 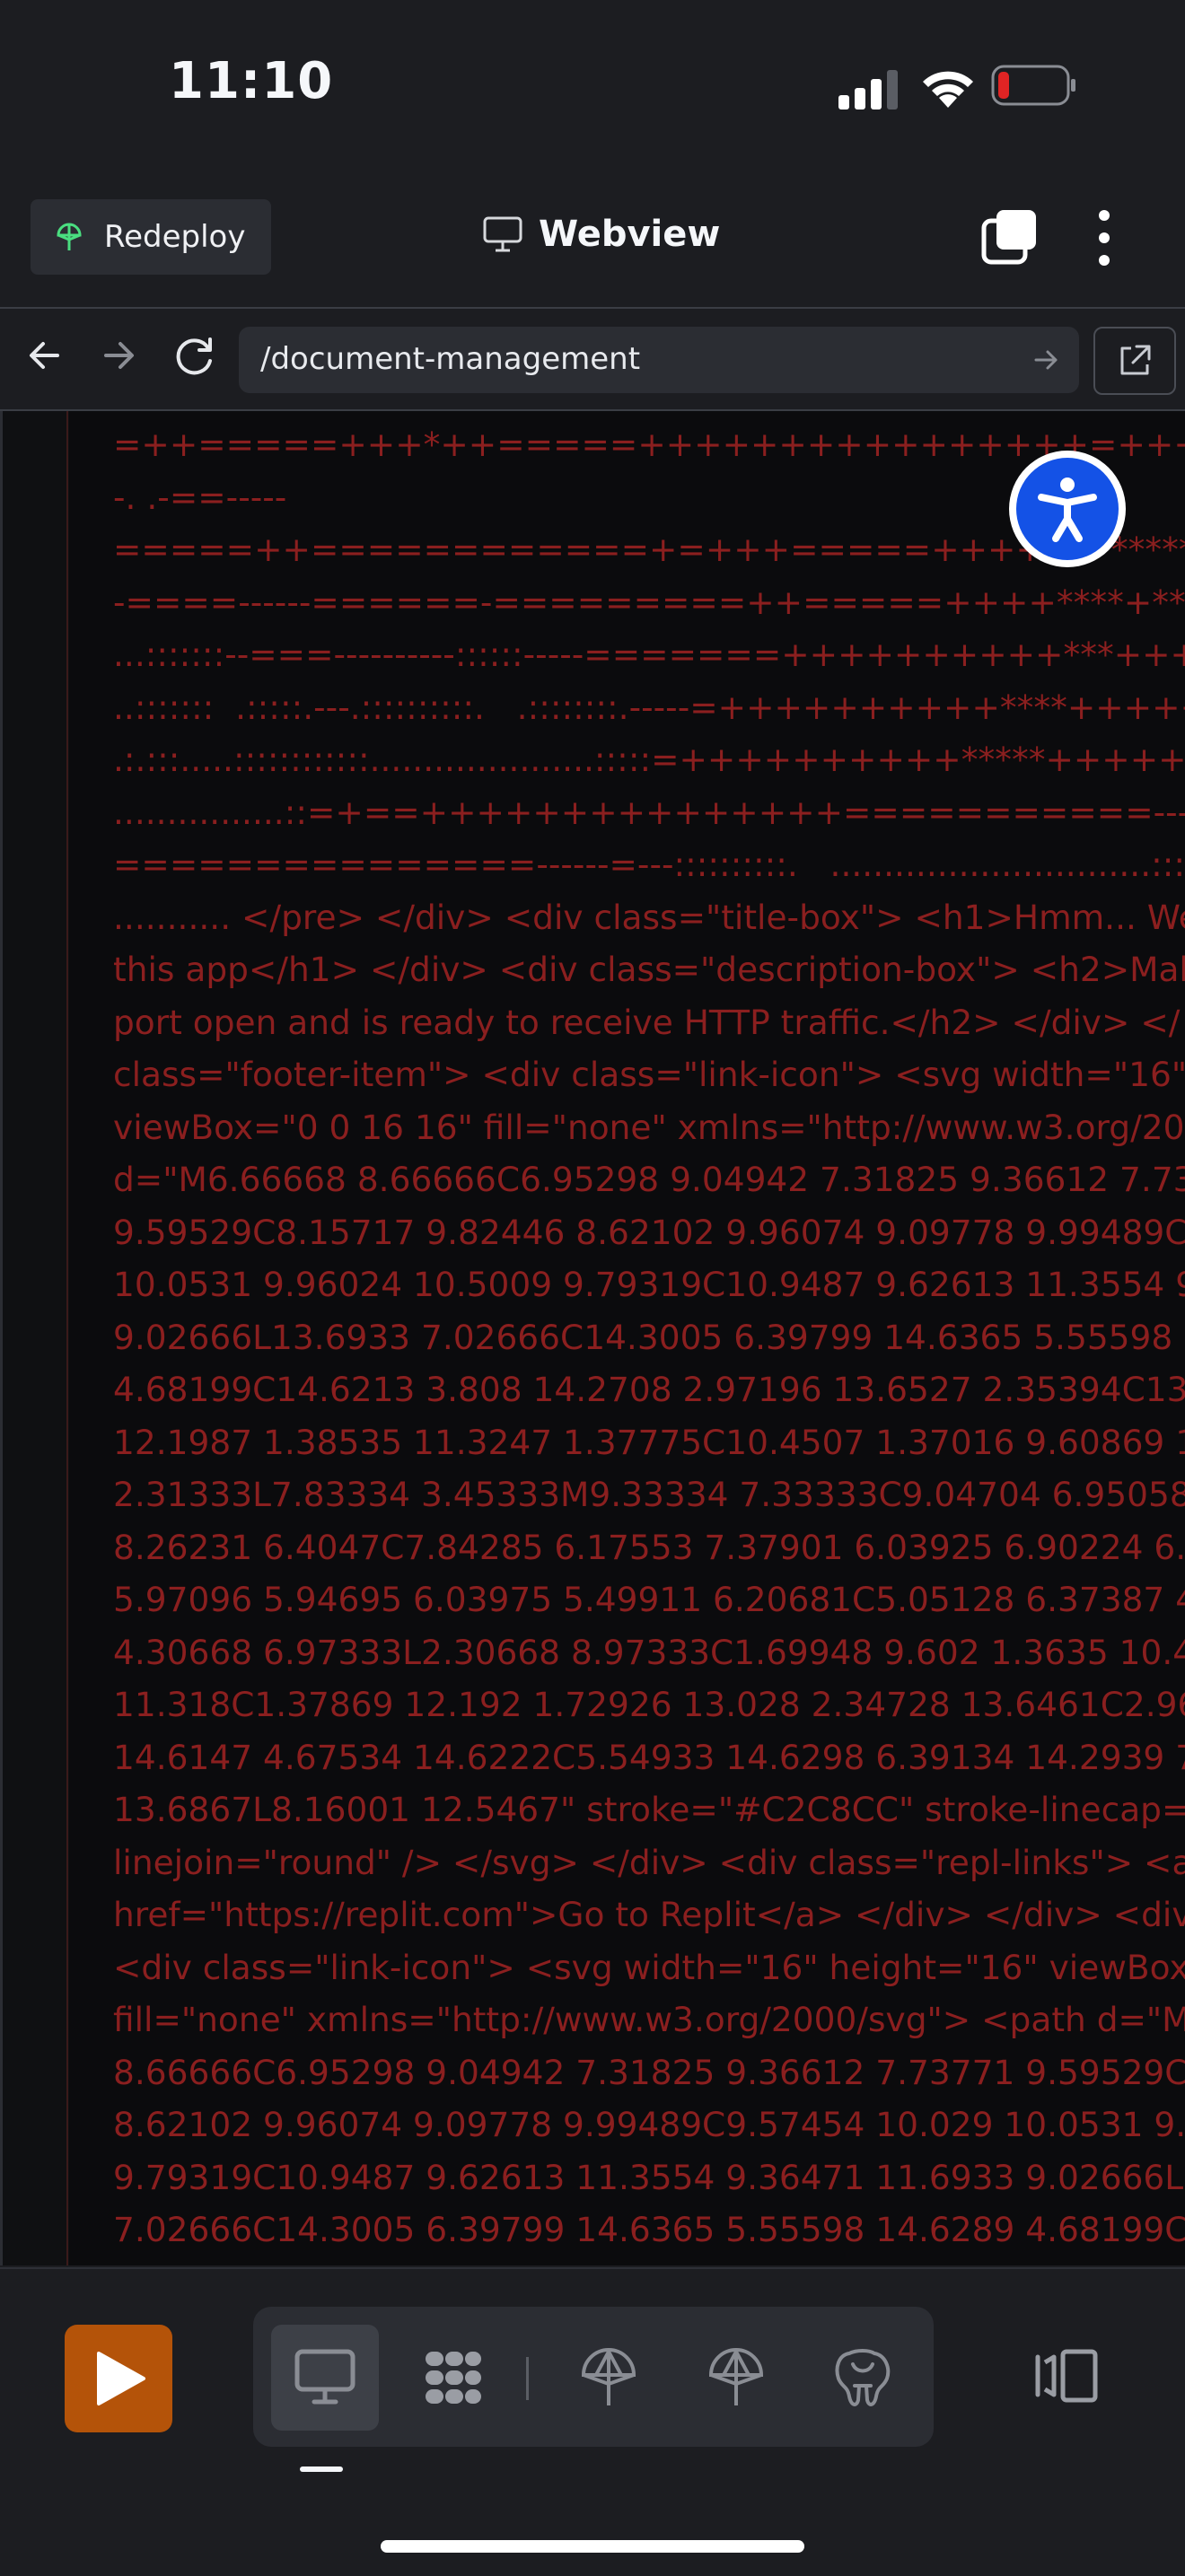 I want to click on page-title: Webview, so click(x=630, y=234).